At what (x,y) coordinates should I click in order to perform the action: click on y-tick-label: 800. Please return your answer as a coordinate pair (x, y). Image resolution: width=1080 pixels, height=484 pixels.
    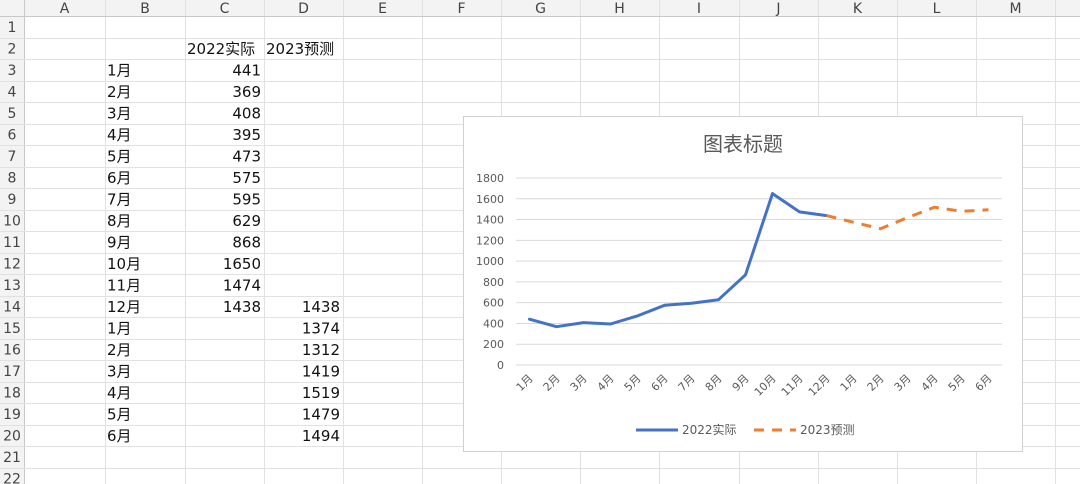
    Looking at the image, I should click on (493, 282).